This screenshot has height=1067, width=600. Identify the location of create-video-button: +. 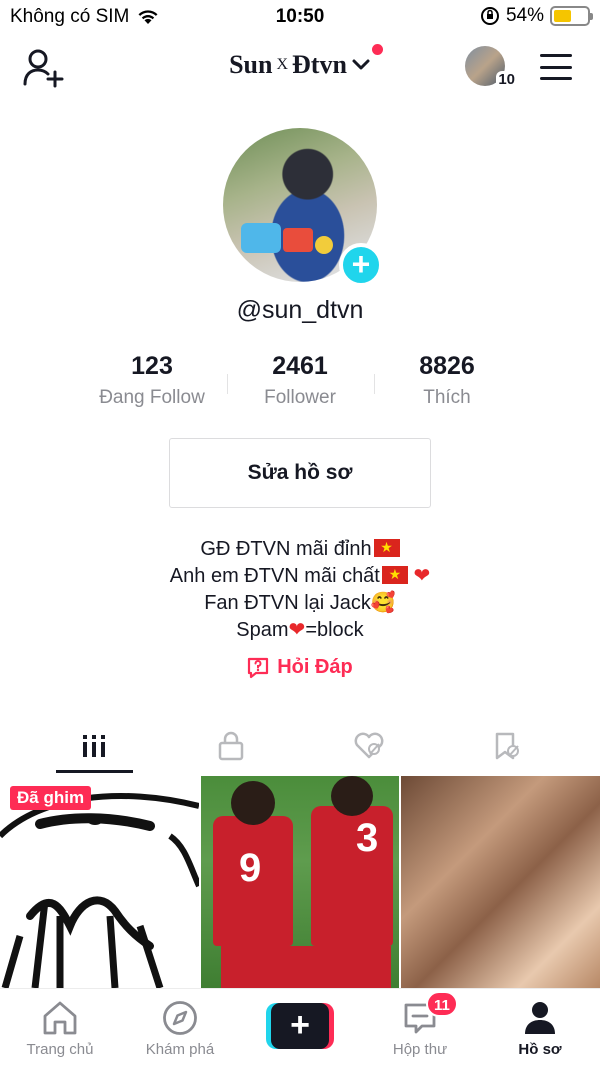
(300, 1026).